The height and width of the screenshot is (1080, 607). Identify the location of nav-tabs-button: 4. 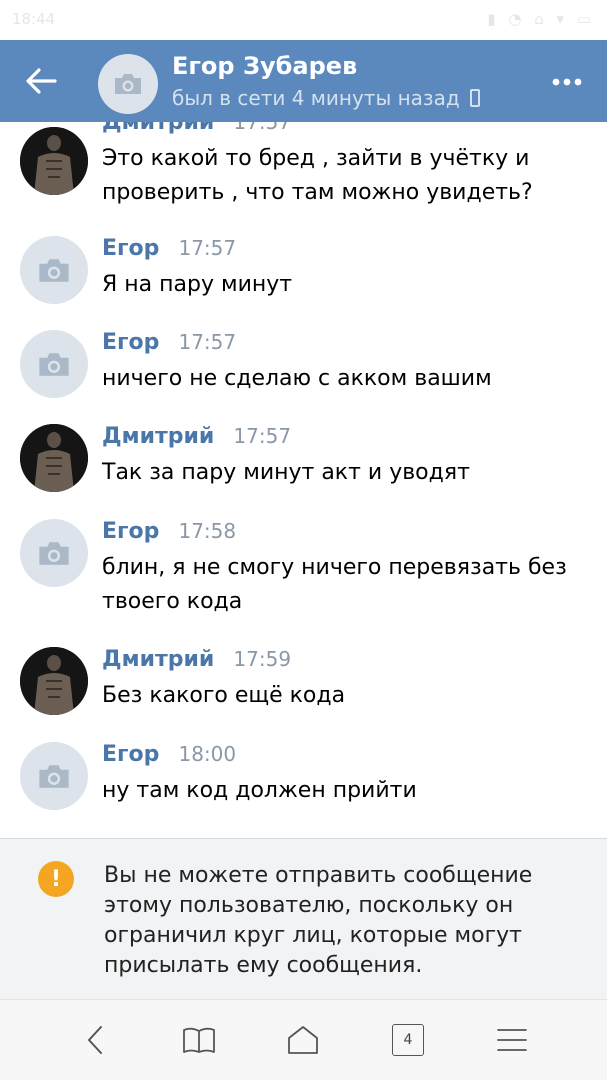
(408, 1040).